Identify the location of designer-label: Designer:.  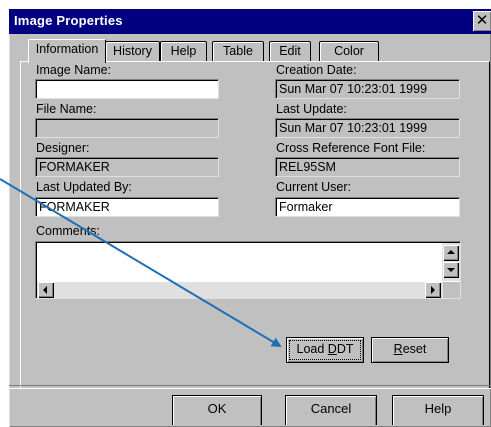
(63, 148).